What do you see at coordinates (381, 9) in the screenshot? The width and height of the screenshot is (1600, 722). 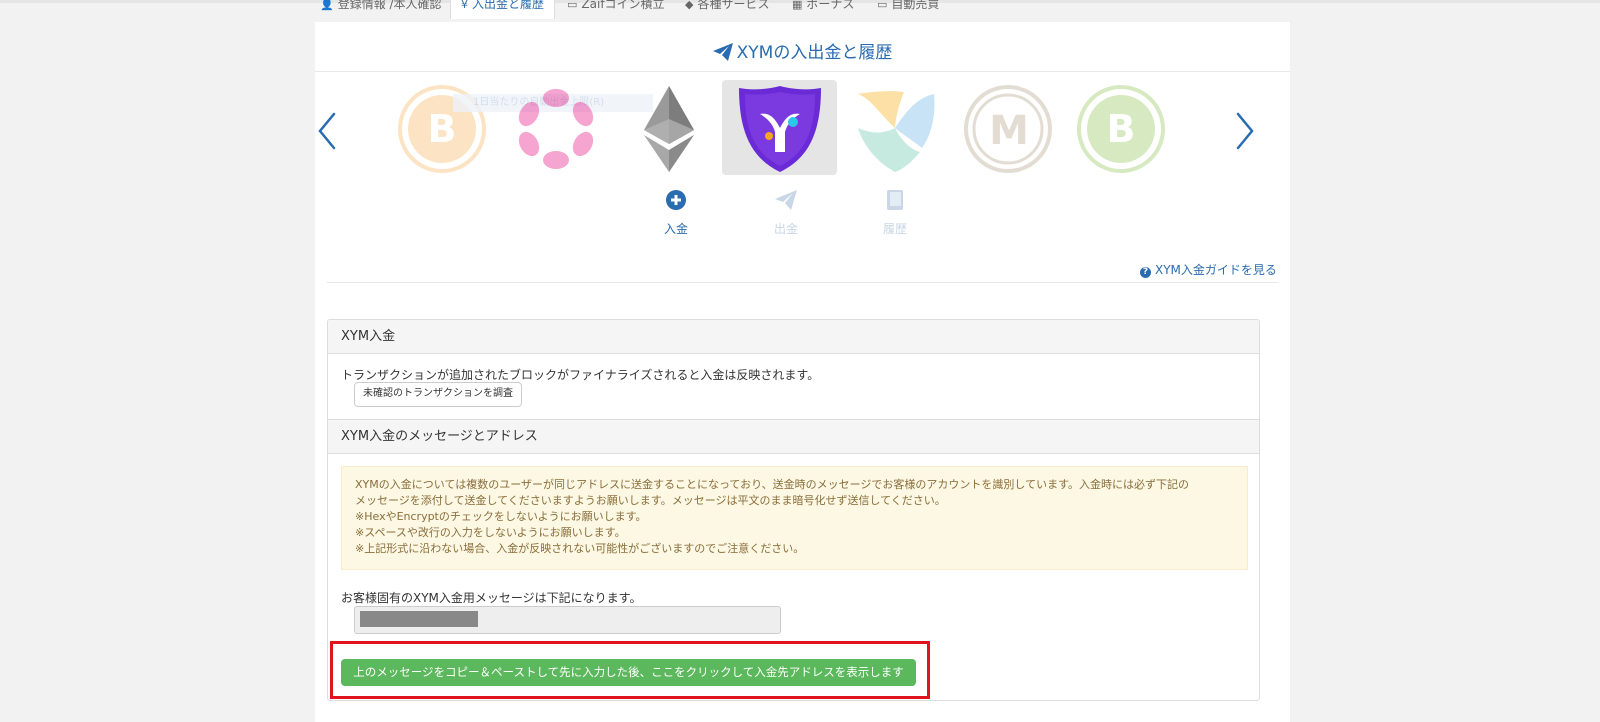 I see `tab-registration: 👤 登録情報 /本人確認` at bounding box center [381, 9].